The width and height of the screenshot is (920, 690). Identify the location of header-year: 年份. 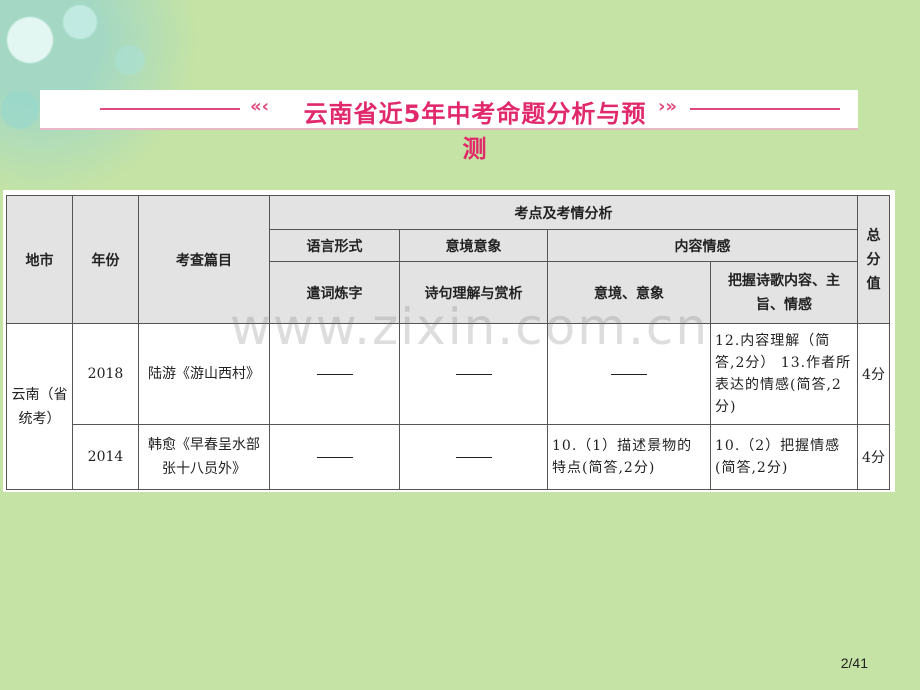
(105, 259).